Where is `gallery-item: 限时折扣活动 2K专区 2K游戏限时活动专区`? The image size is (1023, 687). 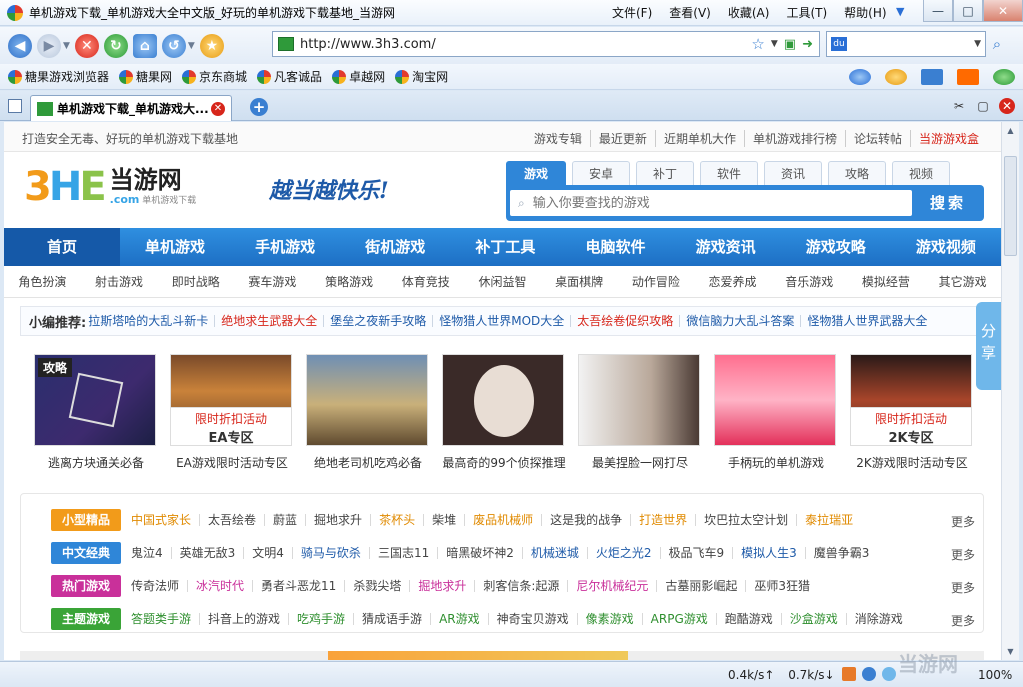
gallery-item: 限时折扣活动 2K专区 2K游戏限时活动专区 is located at coordinates (912, 412).